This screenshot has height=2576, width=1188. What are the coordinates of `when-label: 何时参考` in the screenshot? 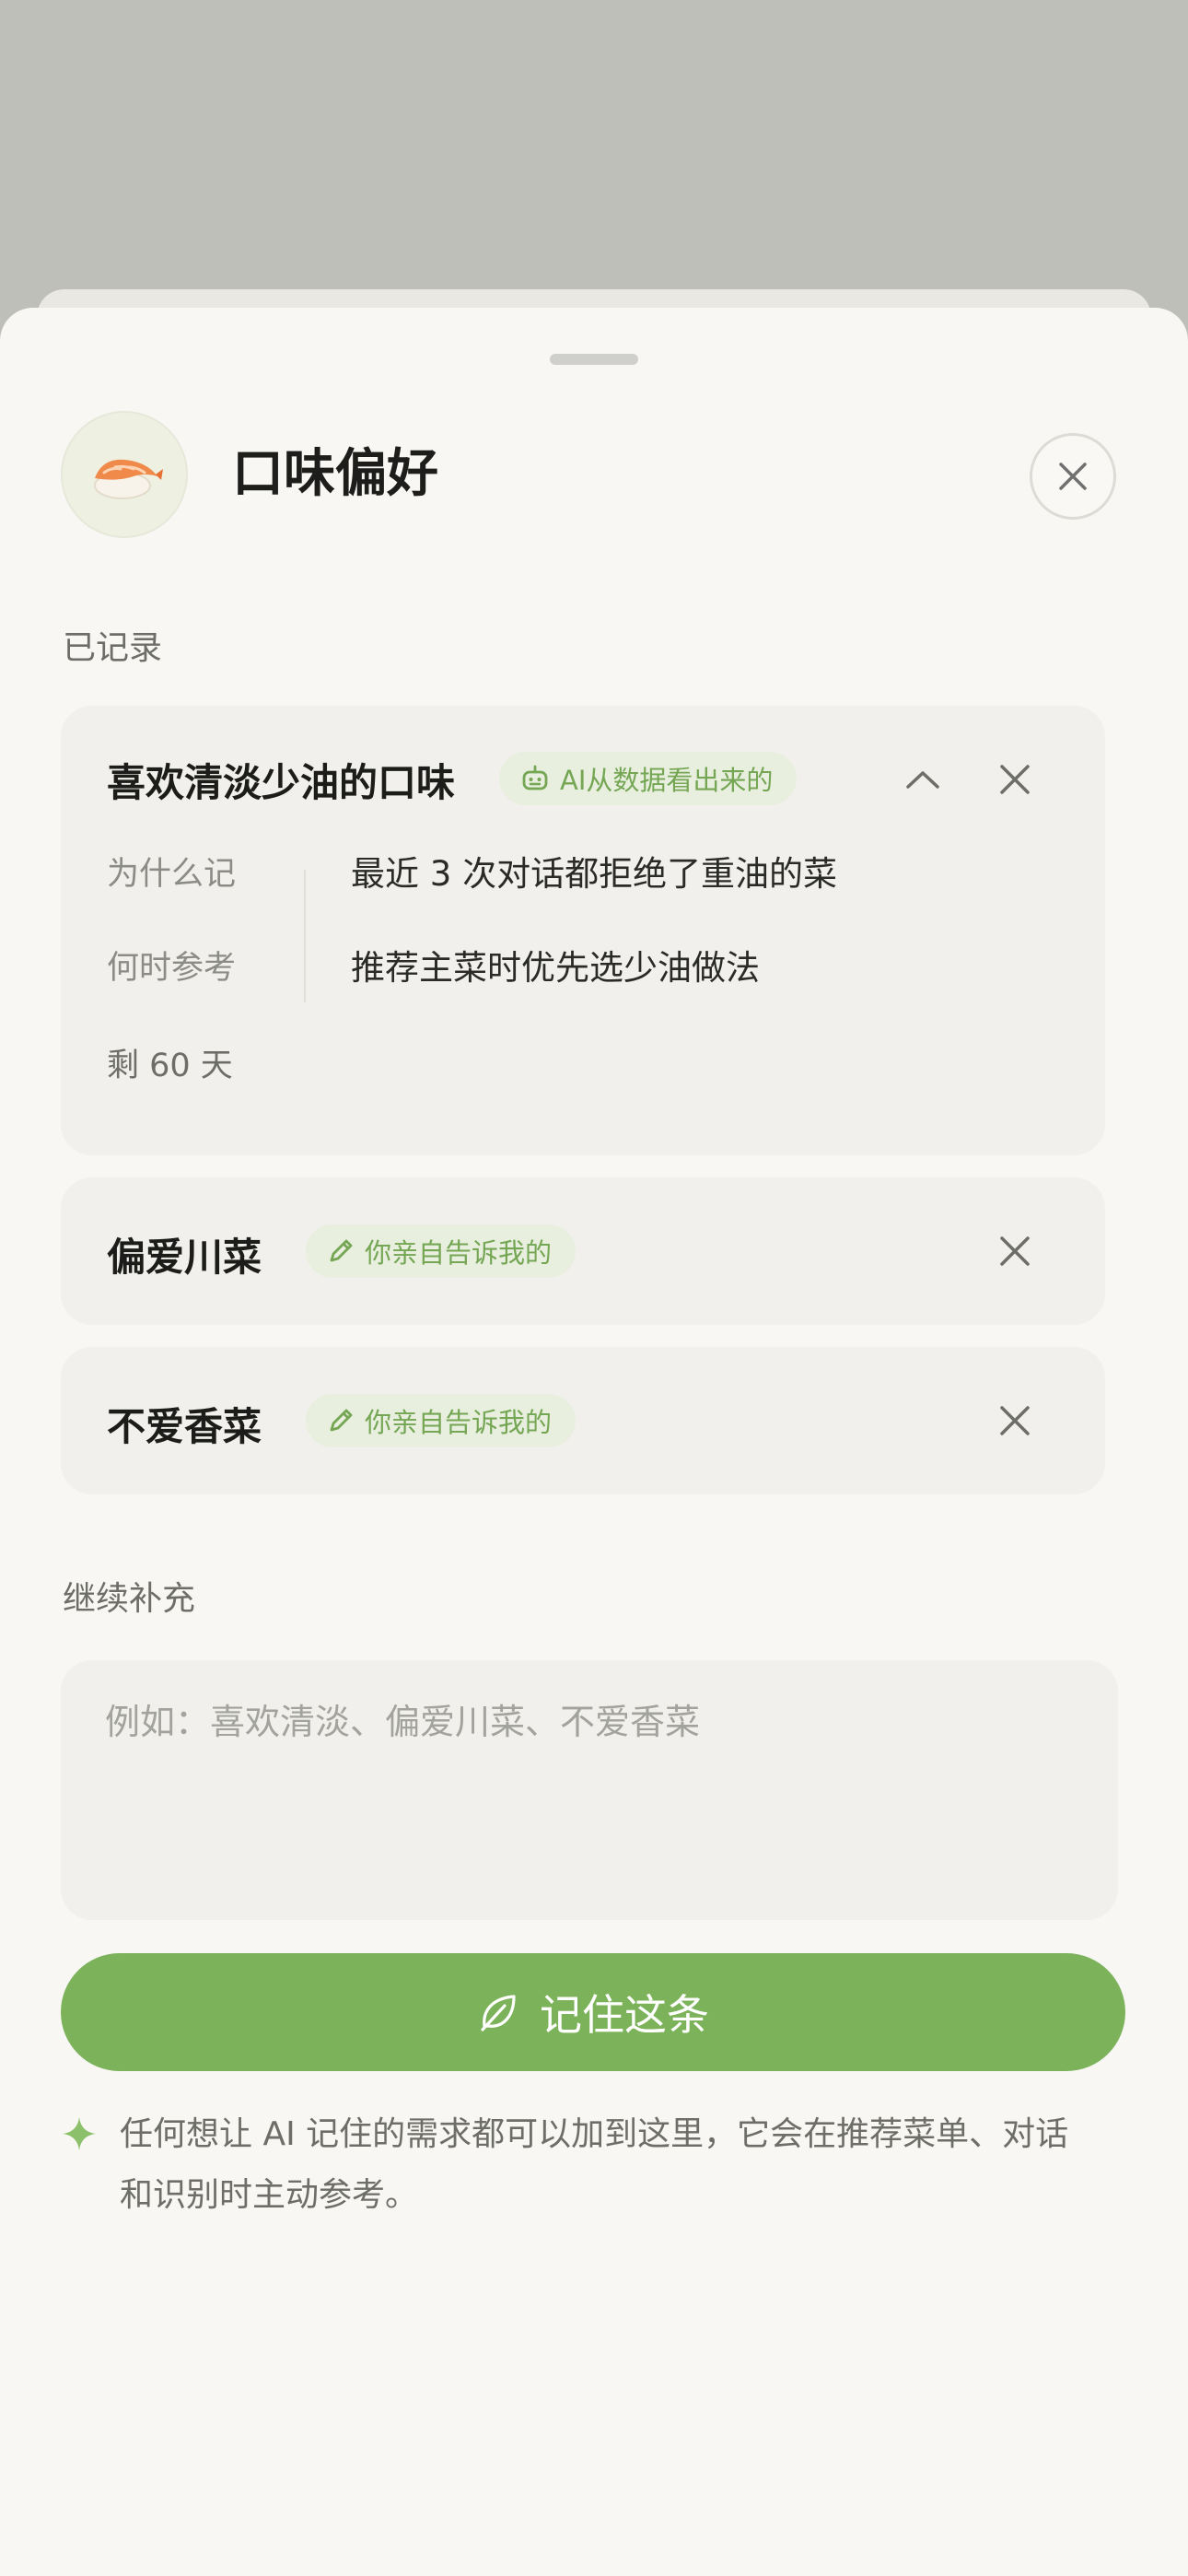 It's located at (172, 968).